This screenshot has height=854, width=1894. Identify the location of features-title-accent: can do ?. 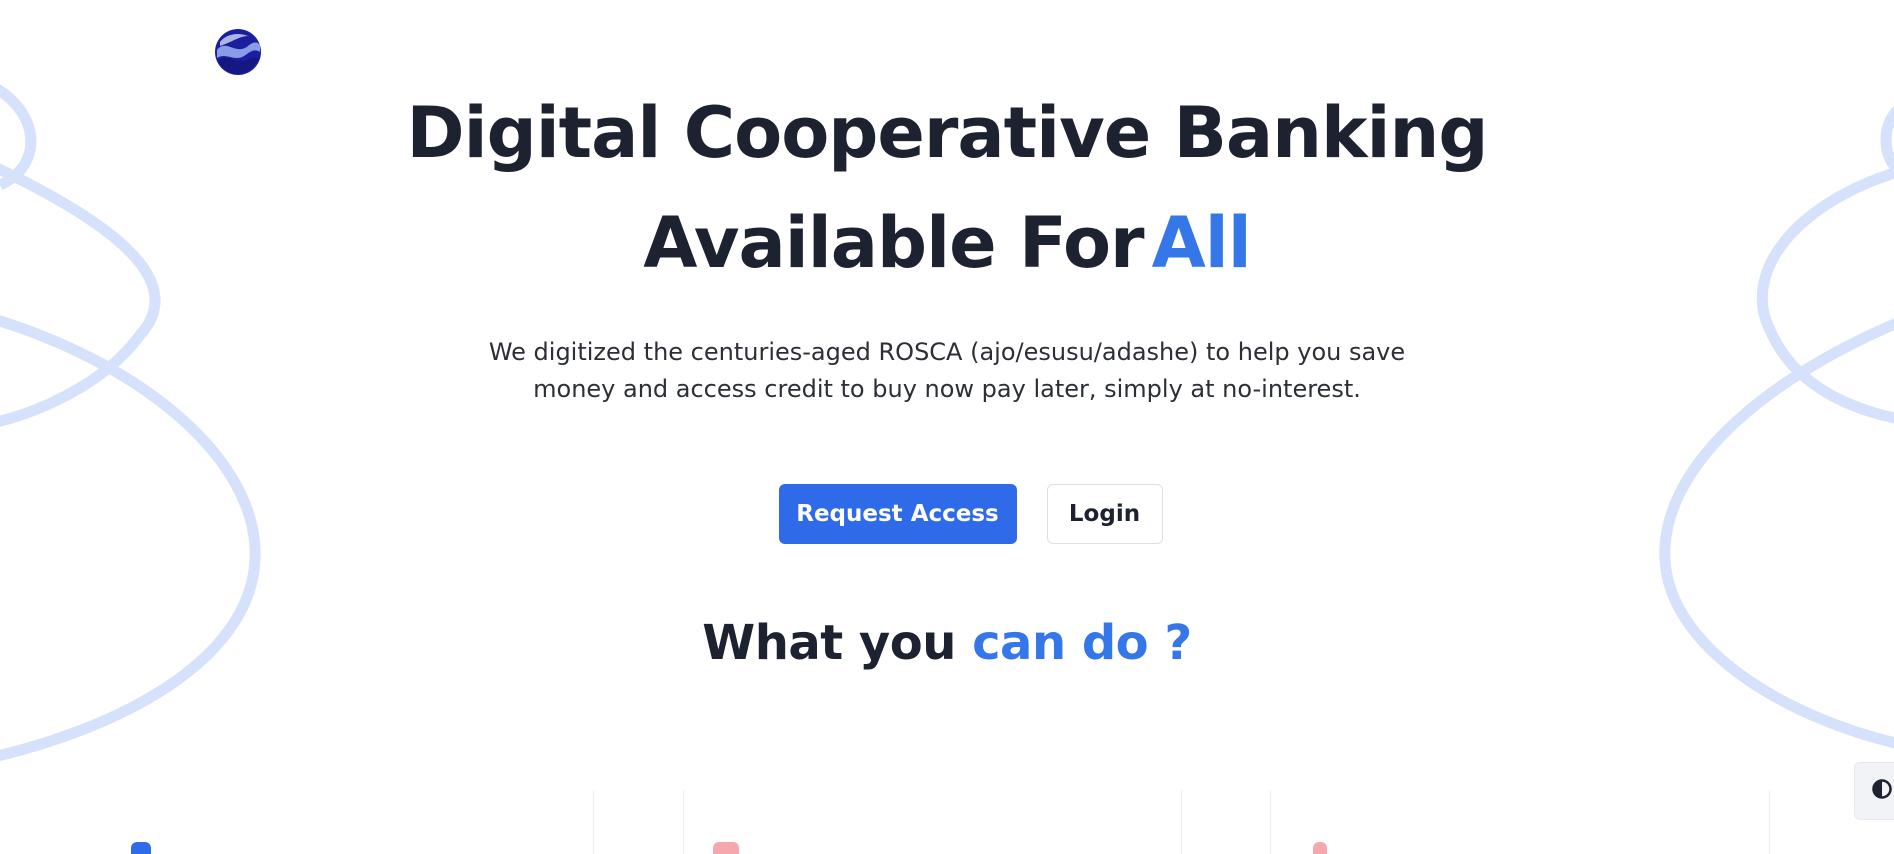
(1082, 643).